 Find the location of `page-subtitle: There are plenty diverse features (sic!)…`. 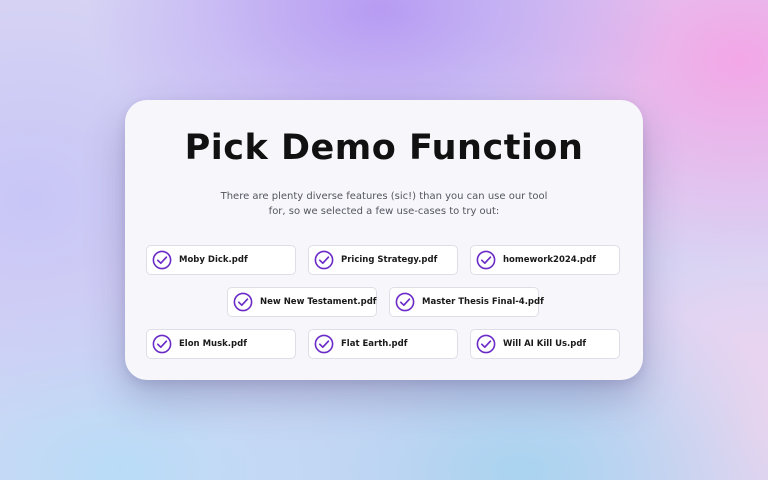

page-subtitle: There are plenty diverse features (sic!)… is located at coordinates (384, 204).